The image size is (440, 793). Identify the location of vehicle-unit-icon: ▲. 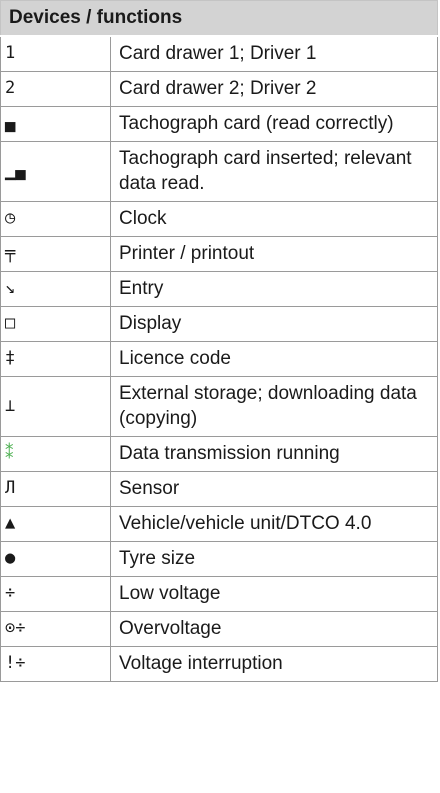
(55, 524).